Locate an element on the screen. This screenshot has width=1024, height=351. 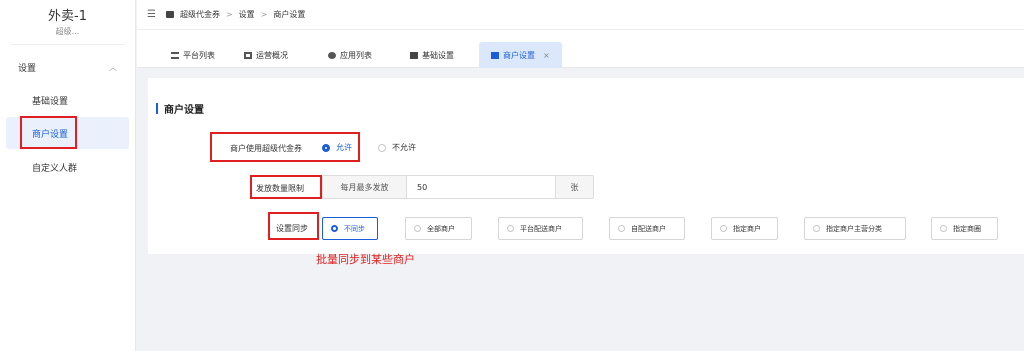
sync-option-business-district: 指定商圈 is located at coordinates (964, 228).